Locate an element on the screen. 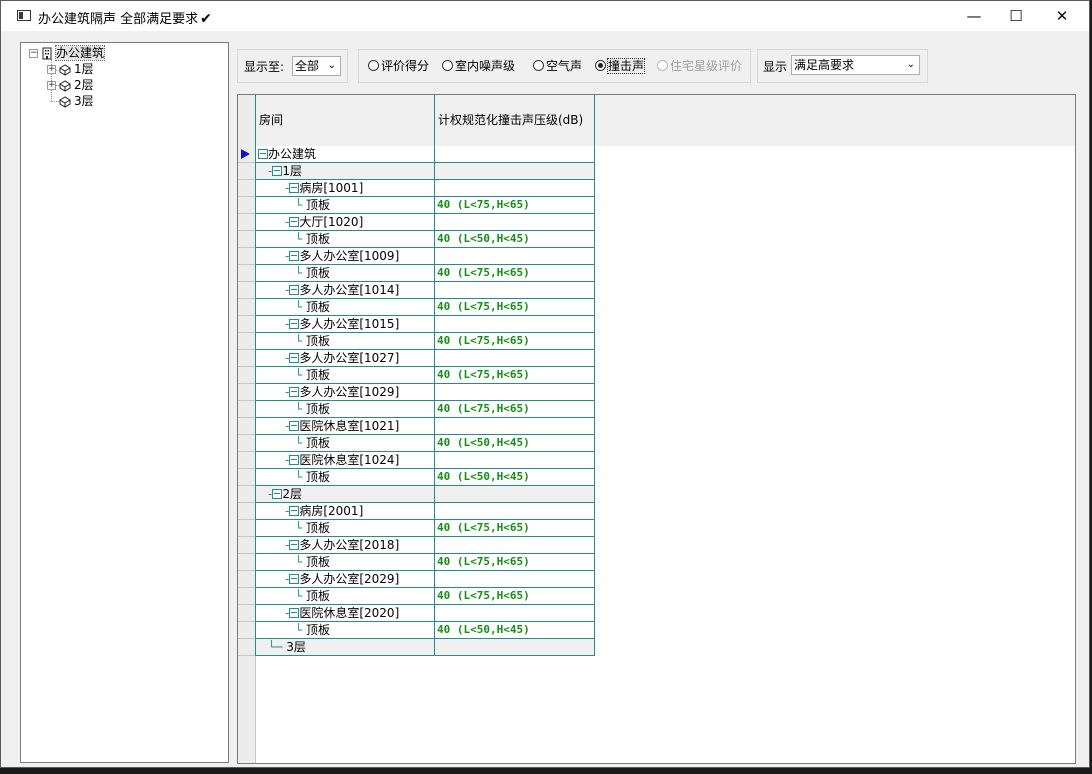  table-row: - 多人办公室[1029] is located at coordinates (416, 392).